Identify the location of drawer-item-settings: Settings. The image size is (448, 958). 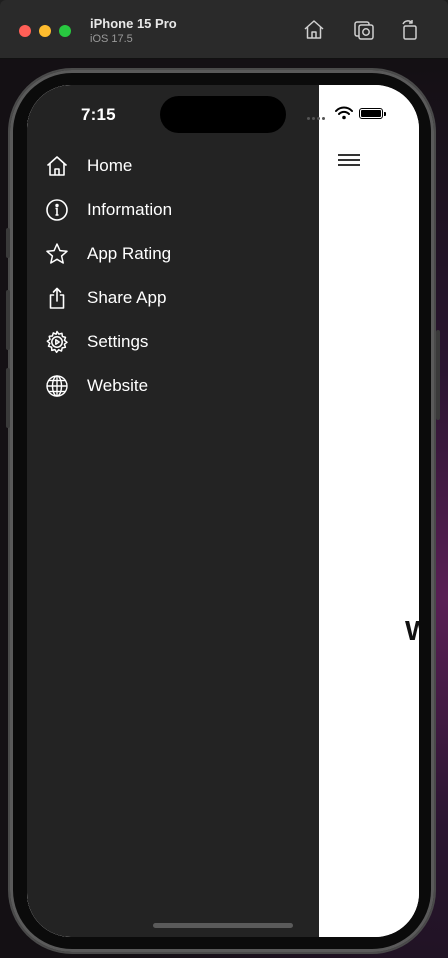
(173, 342).